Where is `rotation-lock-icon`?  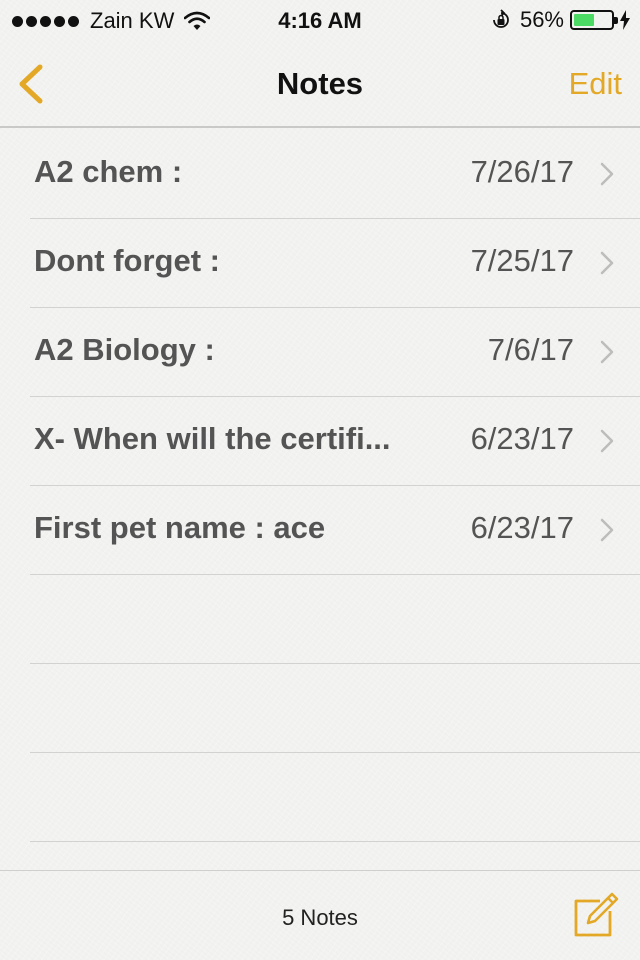 rotation-lock-icon is located at coordinates (501, 18).